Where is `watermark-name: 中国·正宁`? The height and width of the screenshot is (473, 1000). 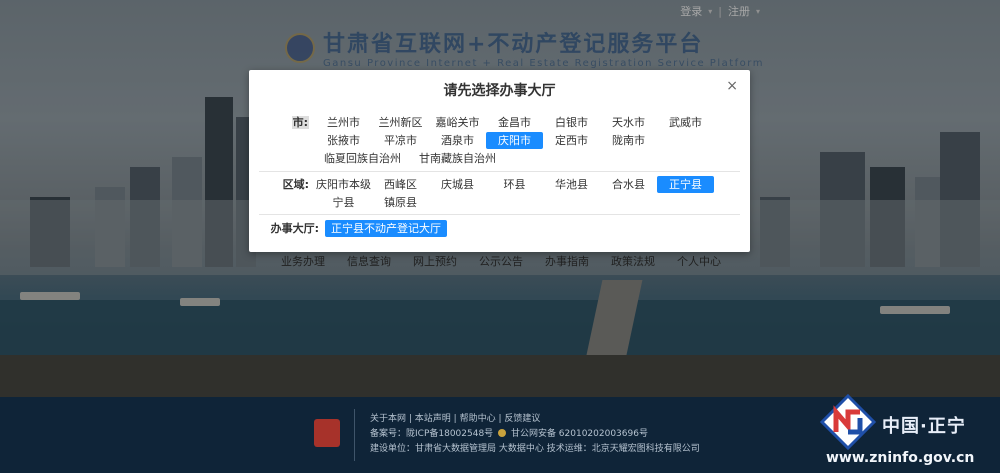
watermark-name: 中国·正宁 is located at coordinates (924, 426).